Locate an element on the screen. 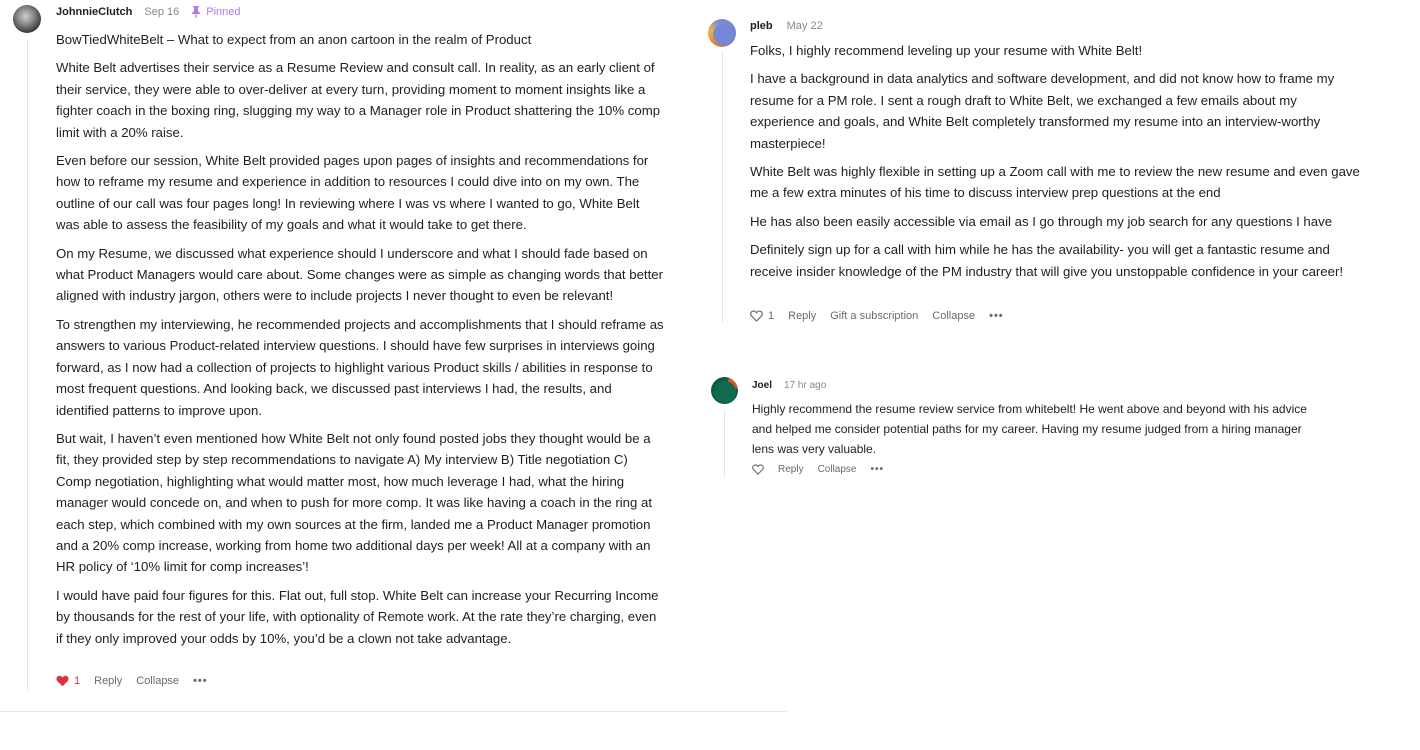 This screenshot has height=750, width=1420. author-name: pleb is located at coordinates (761, 26).